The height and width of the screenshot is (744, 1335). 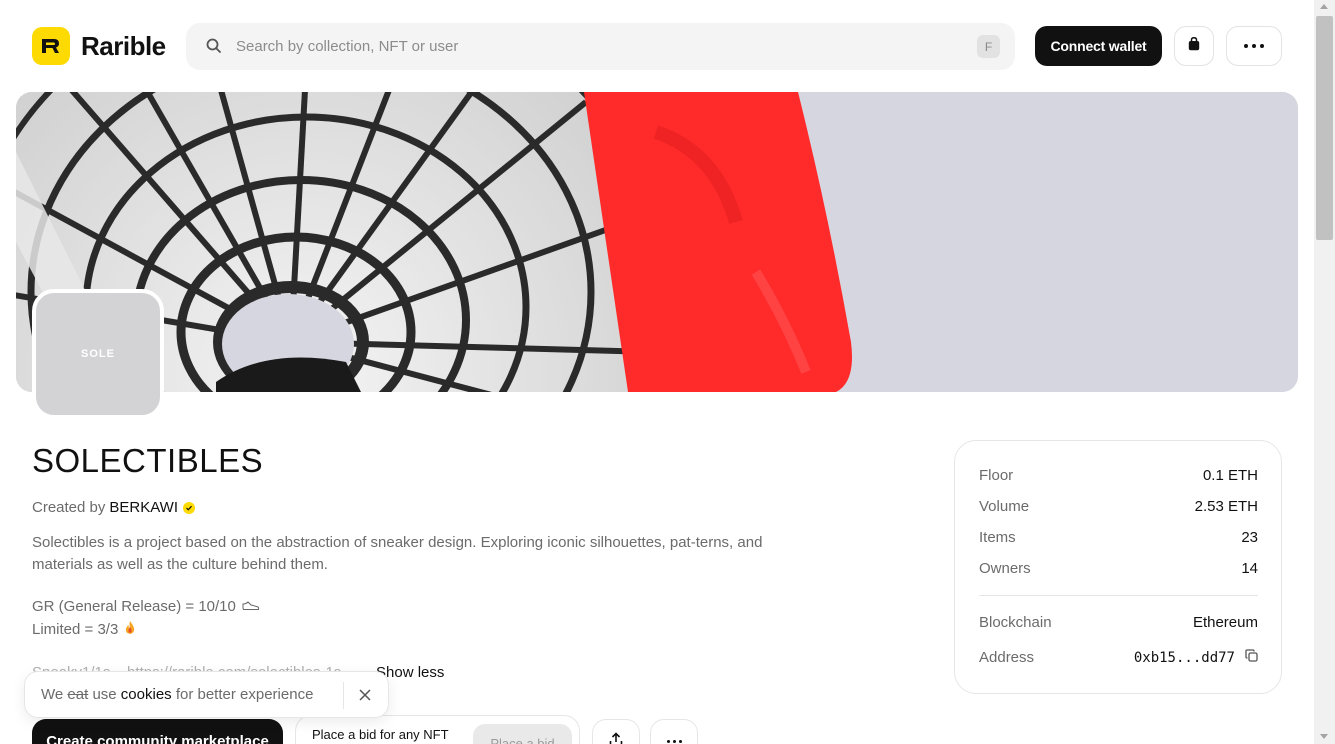 What do you see at coordinates (214, 48) in the screenshot?
I see `search-icon` at bounding box center [214, 48].